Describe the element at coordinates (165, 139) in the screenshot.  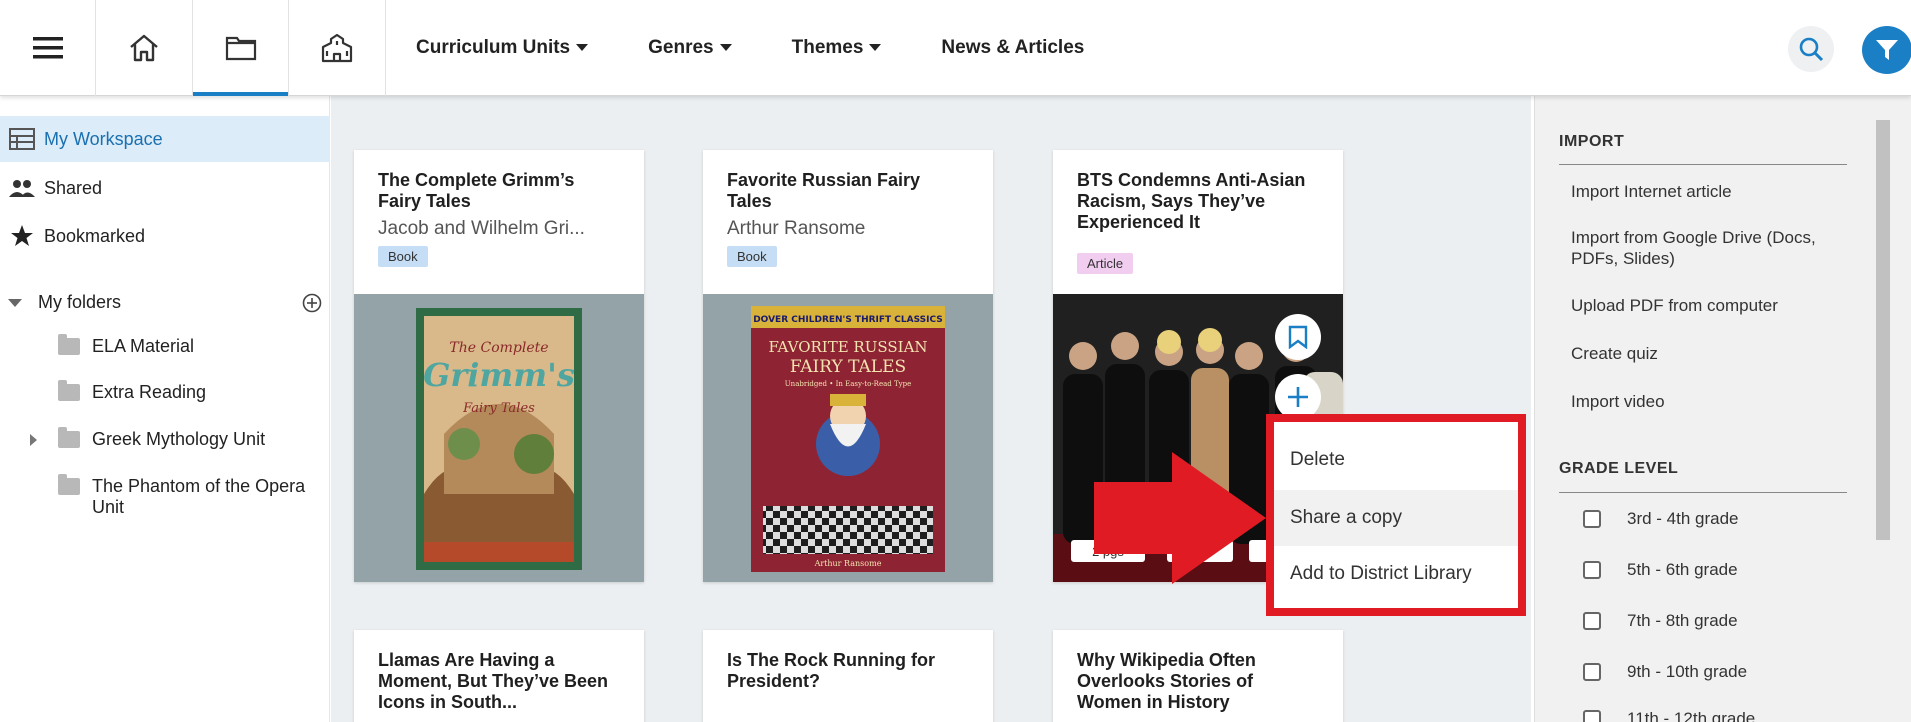
I see `sidebar-item-my-workspace: My Workspace` at that location.